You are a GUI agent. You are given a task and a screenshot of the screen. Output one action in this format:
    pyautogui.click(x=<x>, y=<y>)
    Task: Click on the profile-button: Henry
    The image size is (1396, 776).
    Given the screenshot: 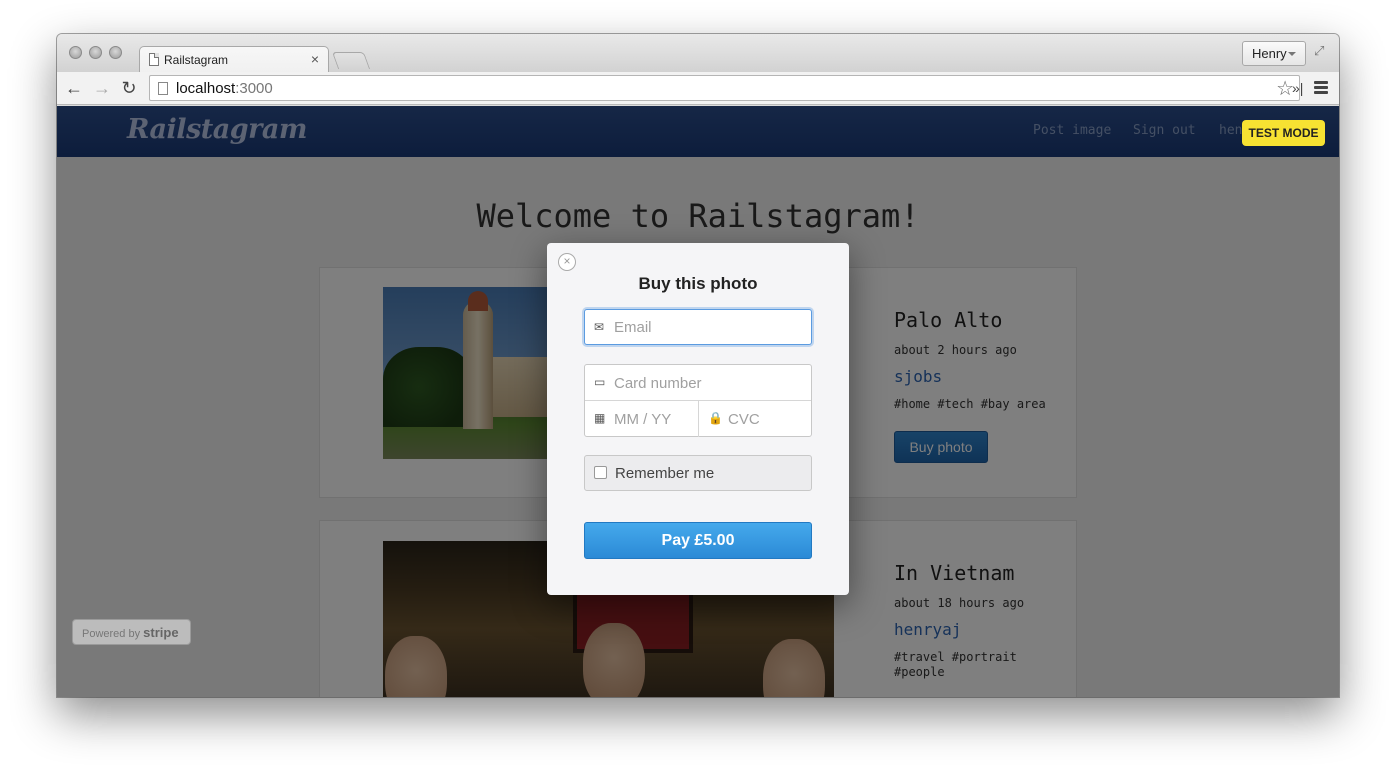 What is the action you would take?
    pyautogui.click(x=1274, y=53)
    